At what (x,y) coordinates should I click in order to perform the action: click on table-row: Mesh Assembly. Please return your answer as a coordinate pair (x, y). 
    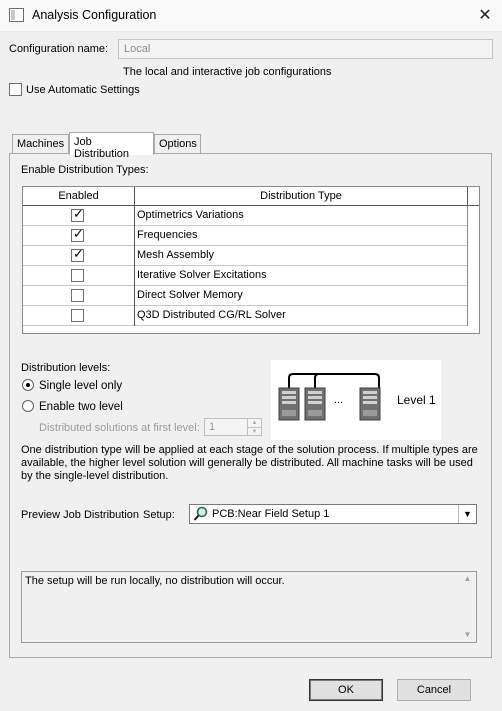
    Looking at the image, I should click on (245, 256).